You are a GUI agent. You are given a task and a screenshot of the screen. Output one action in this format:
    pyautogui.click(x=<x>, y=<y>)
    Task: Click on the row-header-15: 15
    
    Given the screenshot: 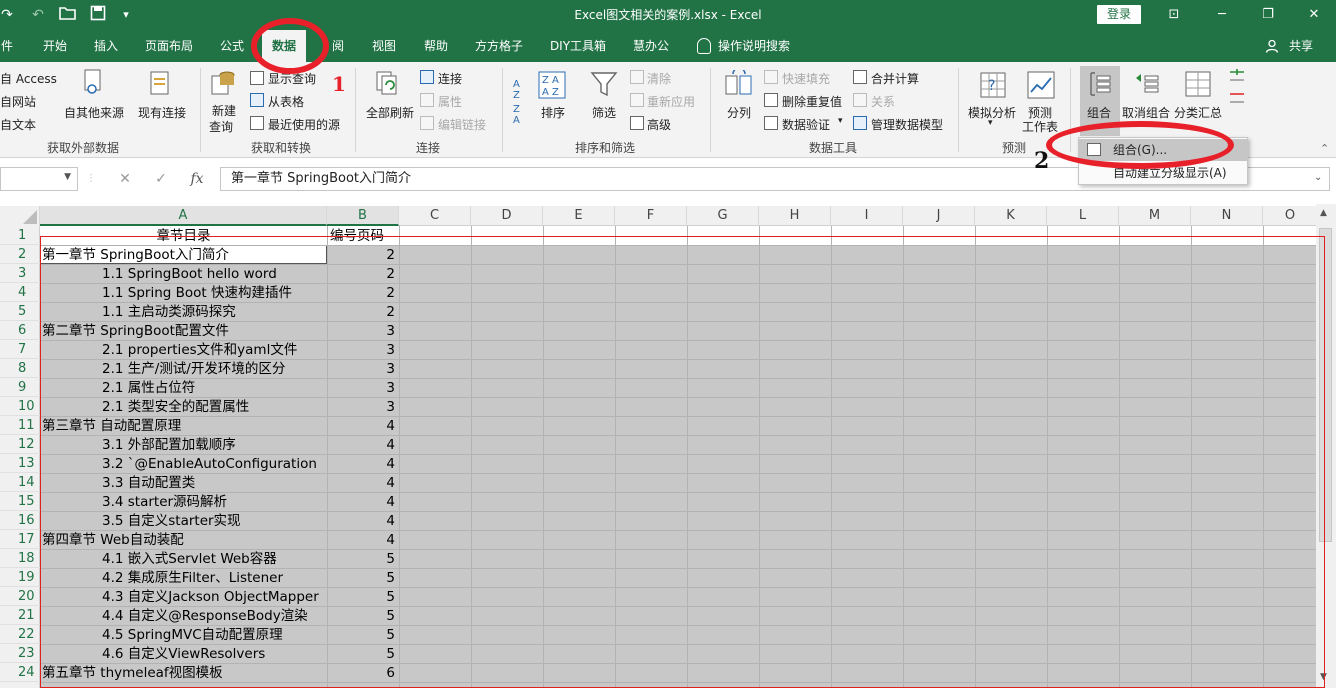 What is the action you would take?
    pyautogui.click(x=20, y=501)
    